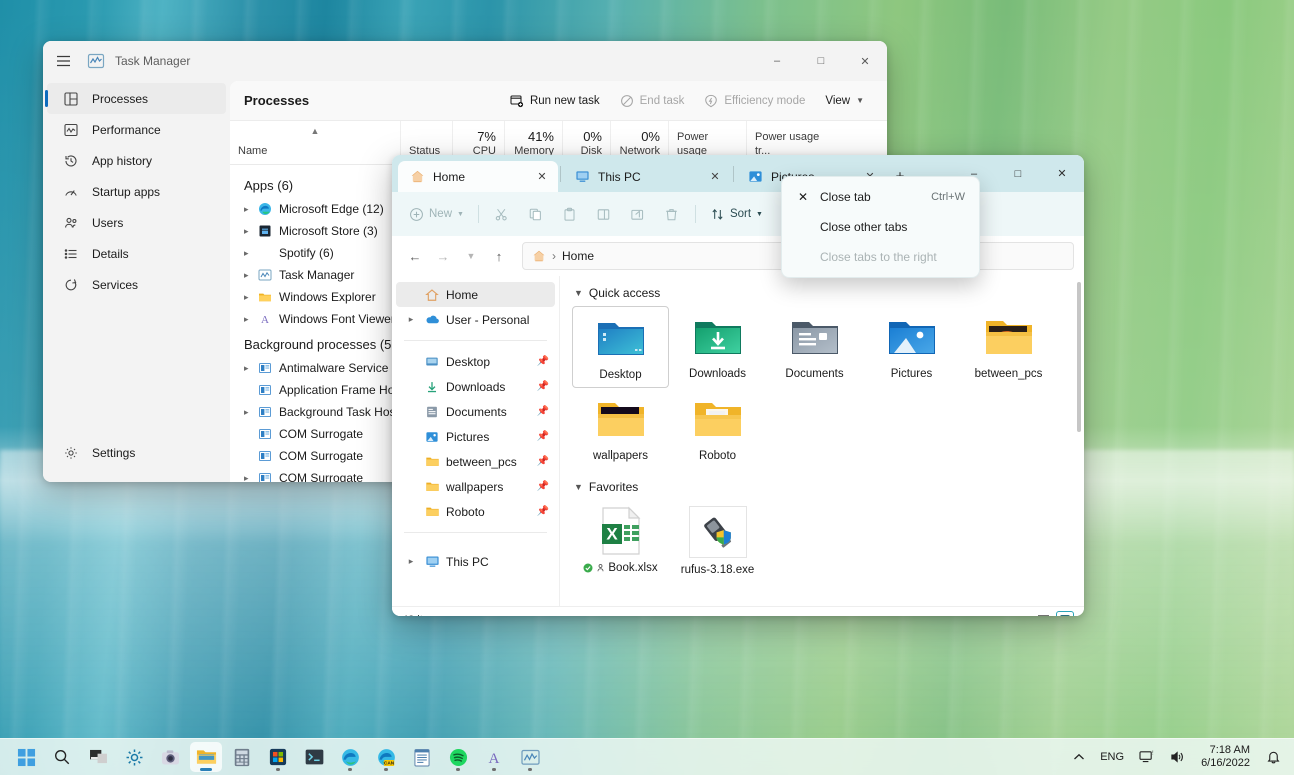  What do you see at coordinates (475, 386) in the screenshot?
I see `nav-item-downloads: Downloads 📌` at bounding box center [475, 386].